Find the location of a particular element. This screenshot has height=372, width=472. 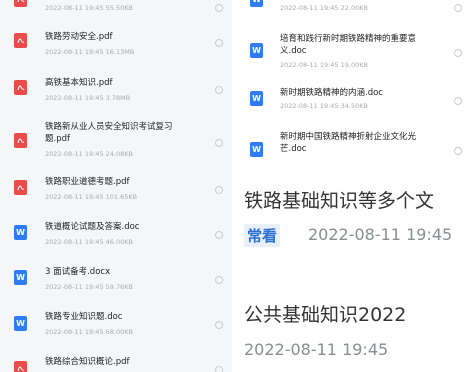

file-meta: 2022-08-11 19:45 19.00KB is located at coordinates (324, 65).